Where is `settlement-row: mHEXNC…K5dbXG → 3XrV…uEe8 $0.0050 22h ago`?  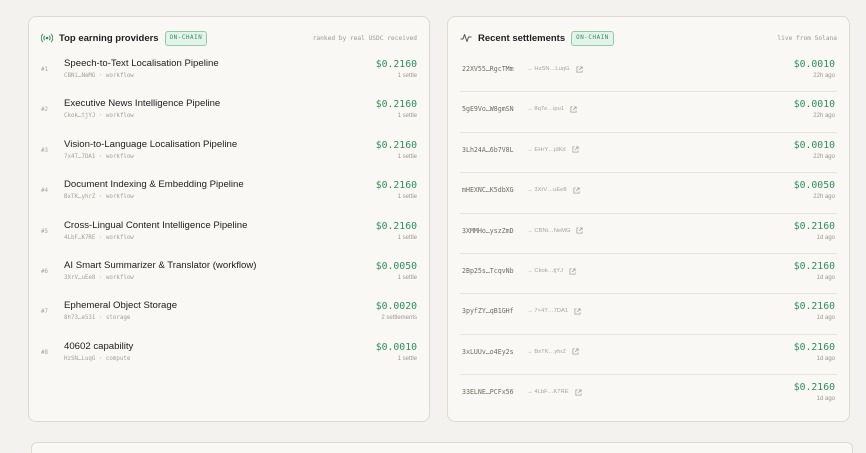
settlement-row: mHEXNC…K5dbXG → 3XrV…uEe8 $0.0050 22h ago is located at coordinates (648, 193).